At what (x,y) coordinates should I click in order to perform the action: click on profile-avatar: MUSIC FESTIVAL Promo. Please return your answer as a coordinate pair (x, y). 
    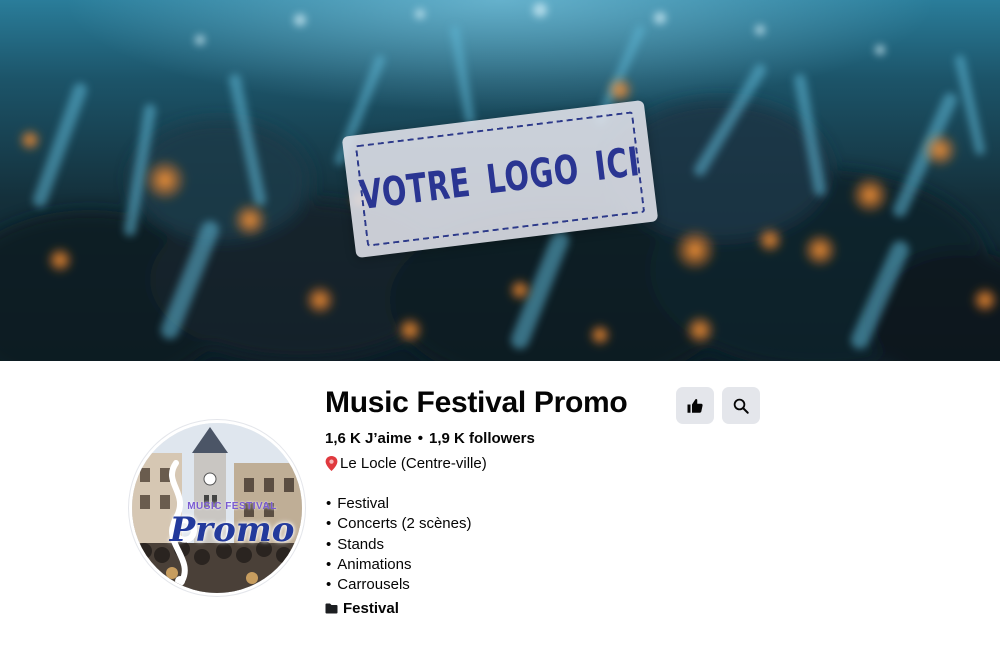
    Looking at the image, I should click on (217, 508).